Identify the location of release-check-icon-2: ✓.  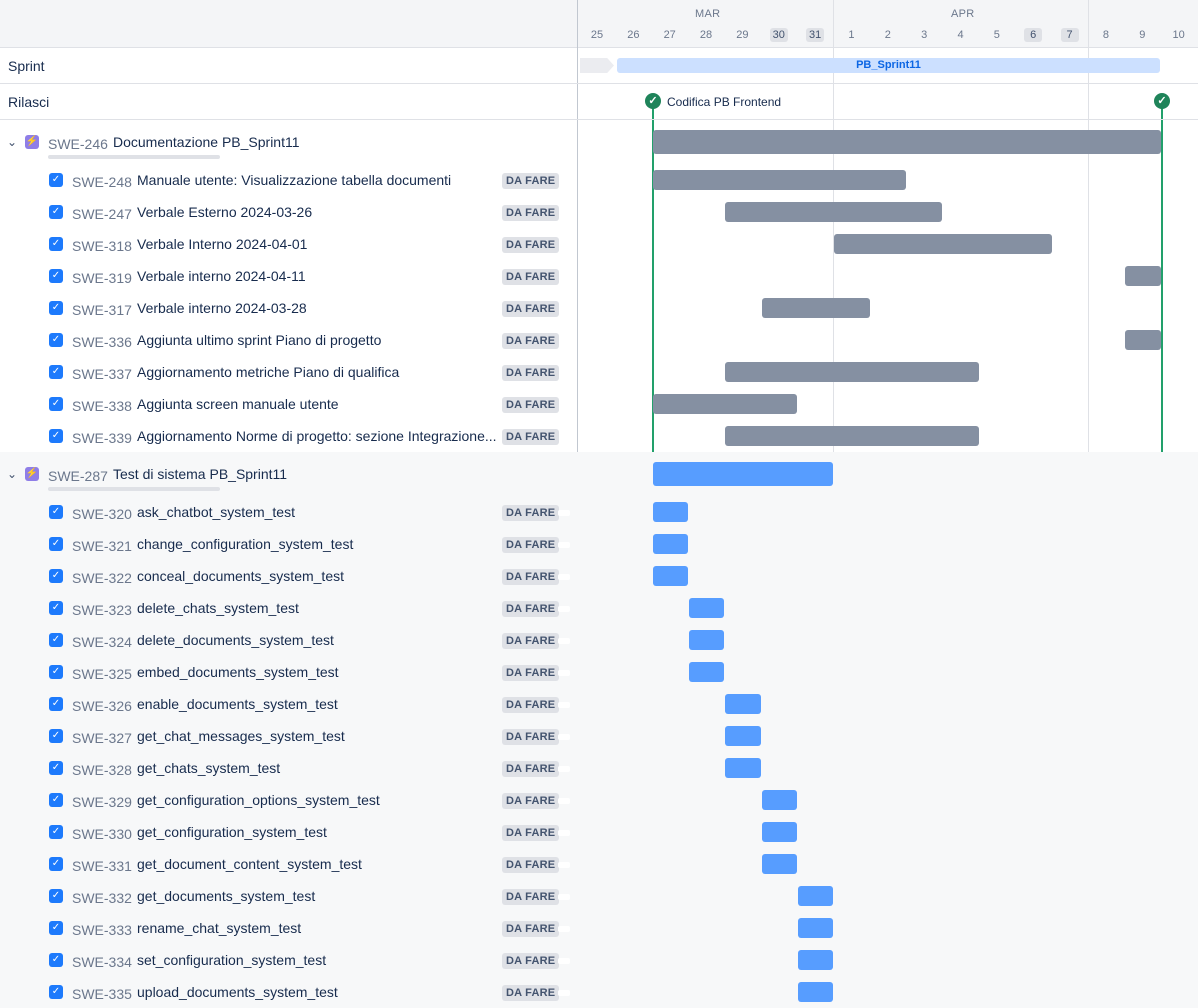
(1162, 101).